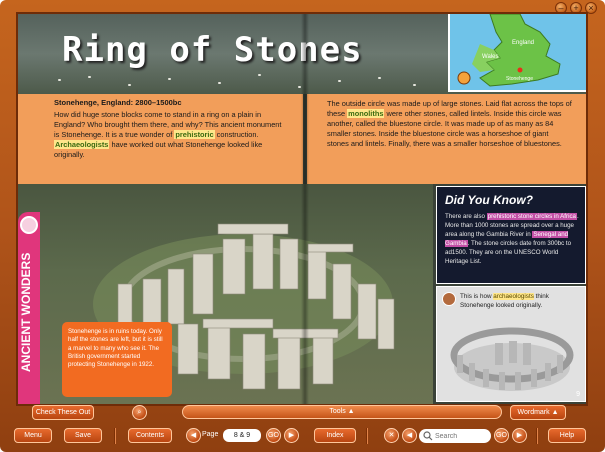 The width and height of the screenshot is (605, 452). What do you see at coordinates (489, 200) in the screenshot?
I see `did-you-know-title: Did You Know?` at bounding box center [489, 200].